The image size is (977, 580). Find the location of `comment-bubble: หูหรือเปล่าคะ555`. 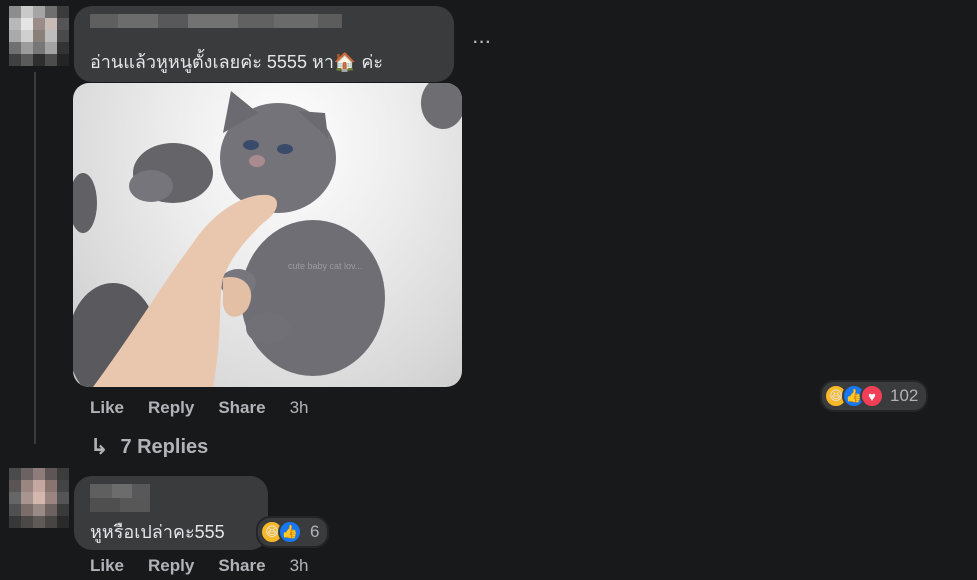

comment-bubble: หูหรือเปล่าคะ555 is located at coordinates (171, 513).